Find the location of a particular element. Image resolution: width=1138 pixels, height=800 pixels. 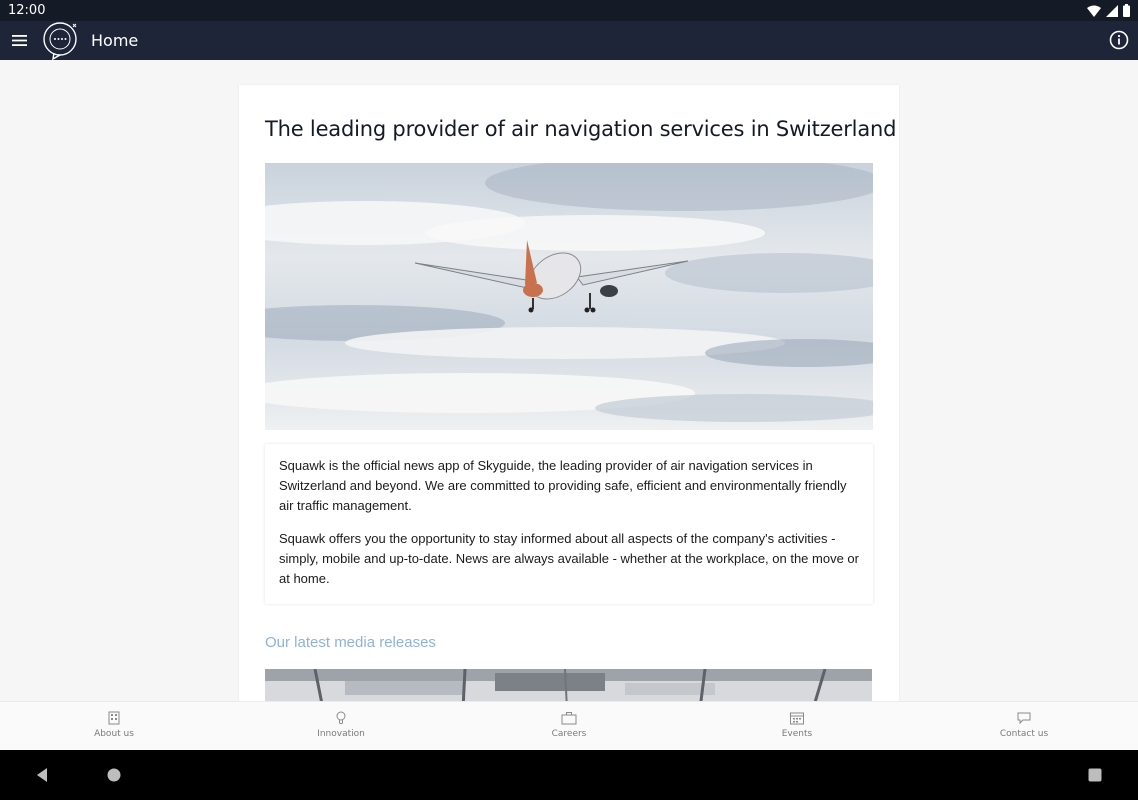

back-icon is located at coordinates (42, 775).